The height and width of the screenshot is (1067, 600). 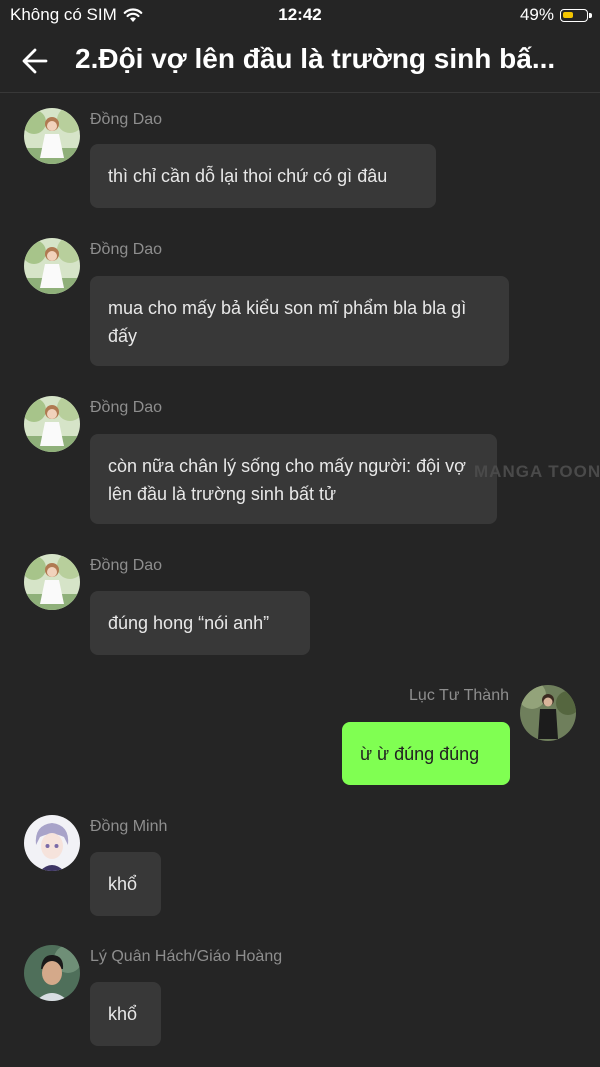 I want to click on back-button, so click(x=36, y=61).